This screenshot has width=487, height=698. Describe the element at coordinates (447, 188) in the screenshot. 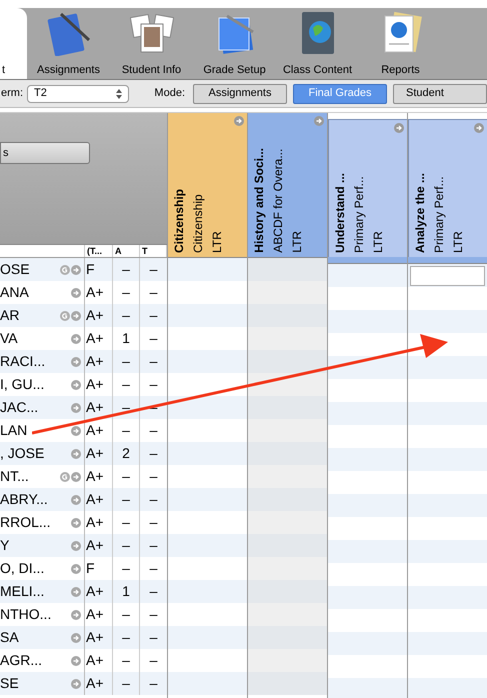

I see `column-header: Analyze the ... Primary Perf... LTR` at that location.